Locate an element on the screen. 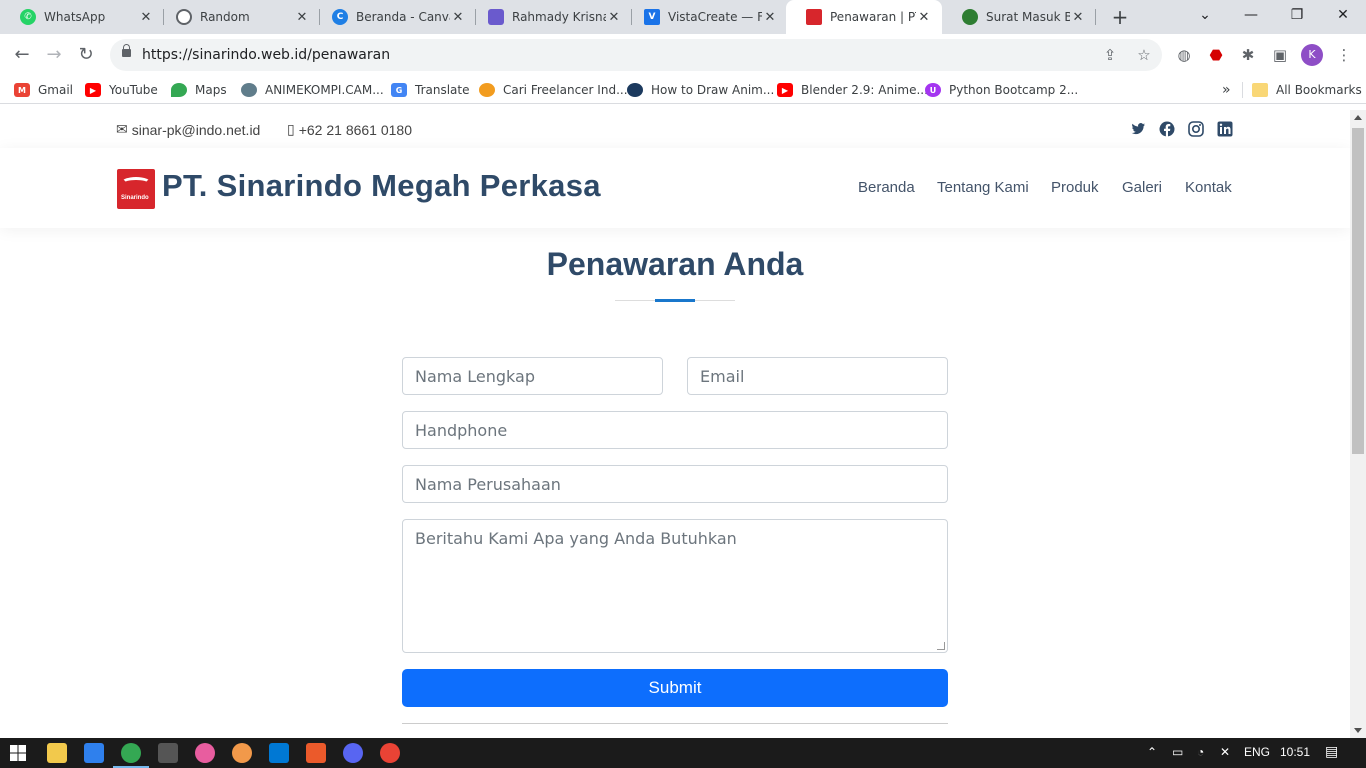  share-icon: ⇪ is located at coordinates (1110, 55).